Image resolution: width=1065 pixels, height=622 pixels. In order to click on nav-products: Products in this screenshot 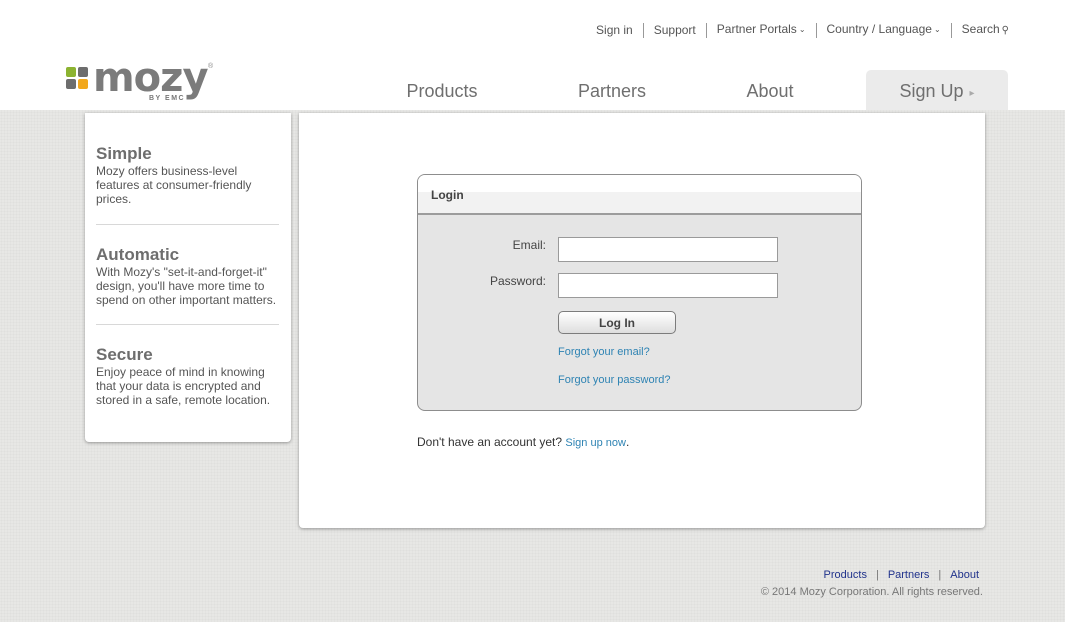, I will do `click(442, 90)`.